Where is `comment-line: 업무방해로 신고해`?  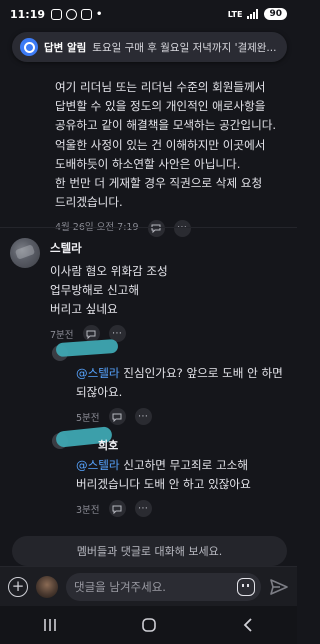
comment-line: 업무방해로 신고해 is located at coordinates (95, 290).